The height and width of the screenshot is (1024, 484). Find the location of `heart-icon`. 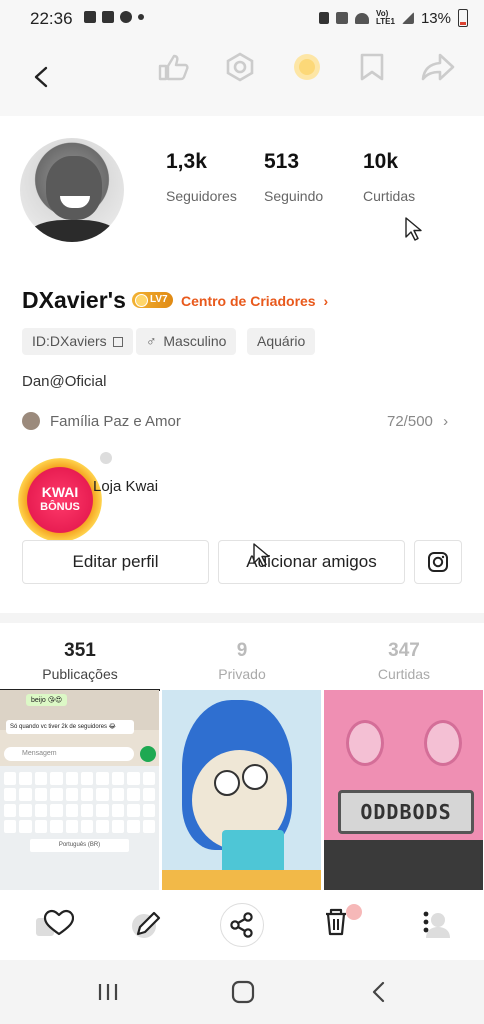

heart-icon is located at coordinates (54, 923).